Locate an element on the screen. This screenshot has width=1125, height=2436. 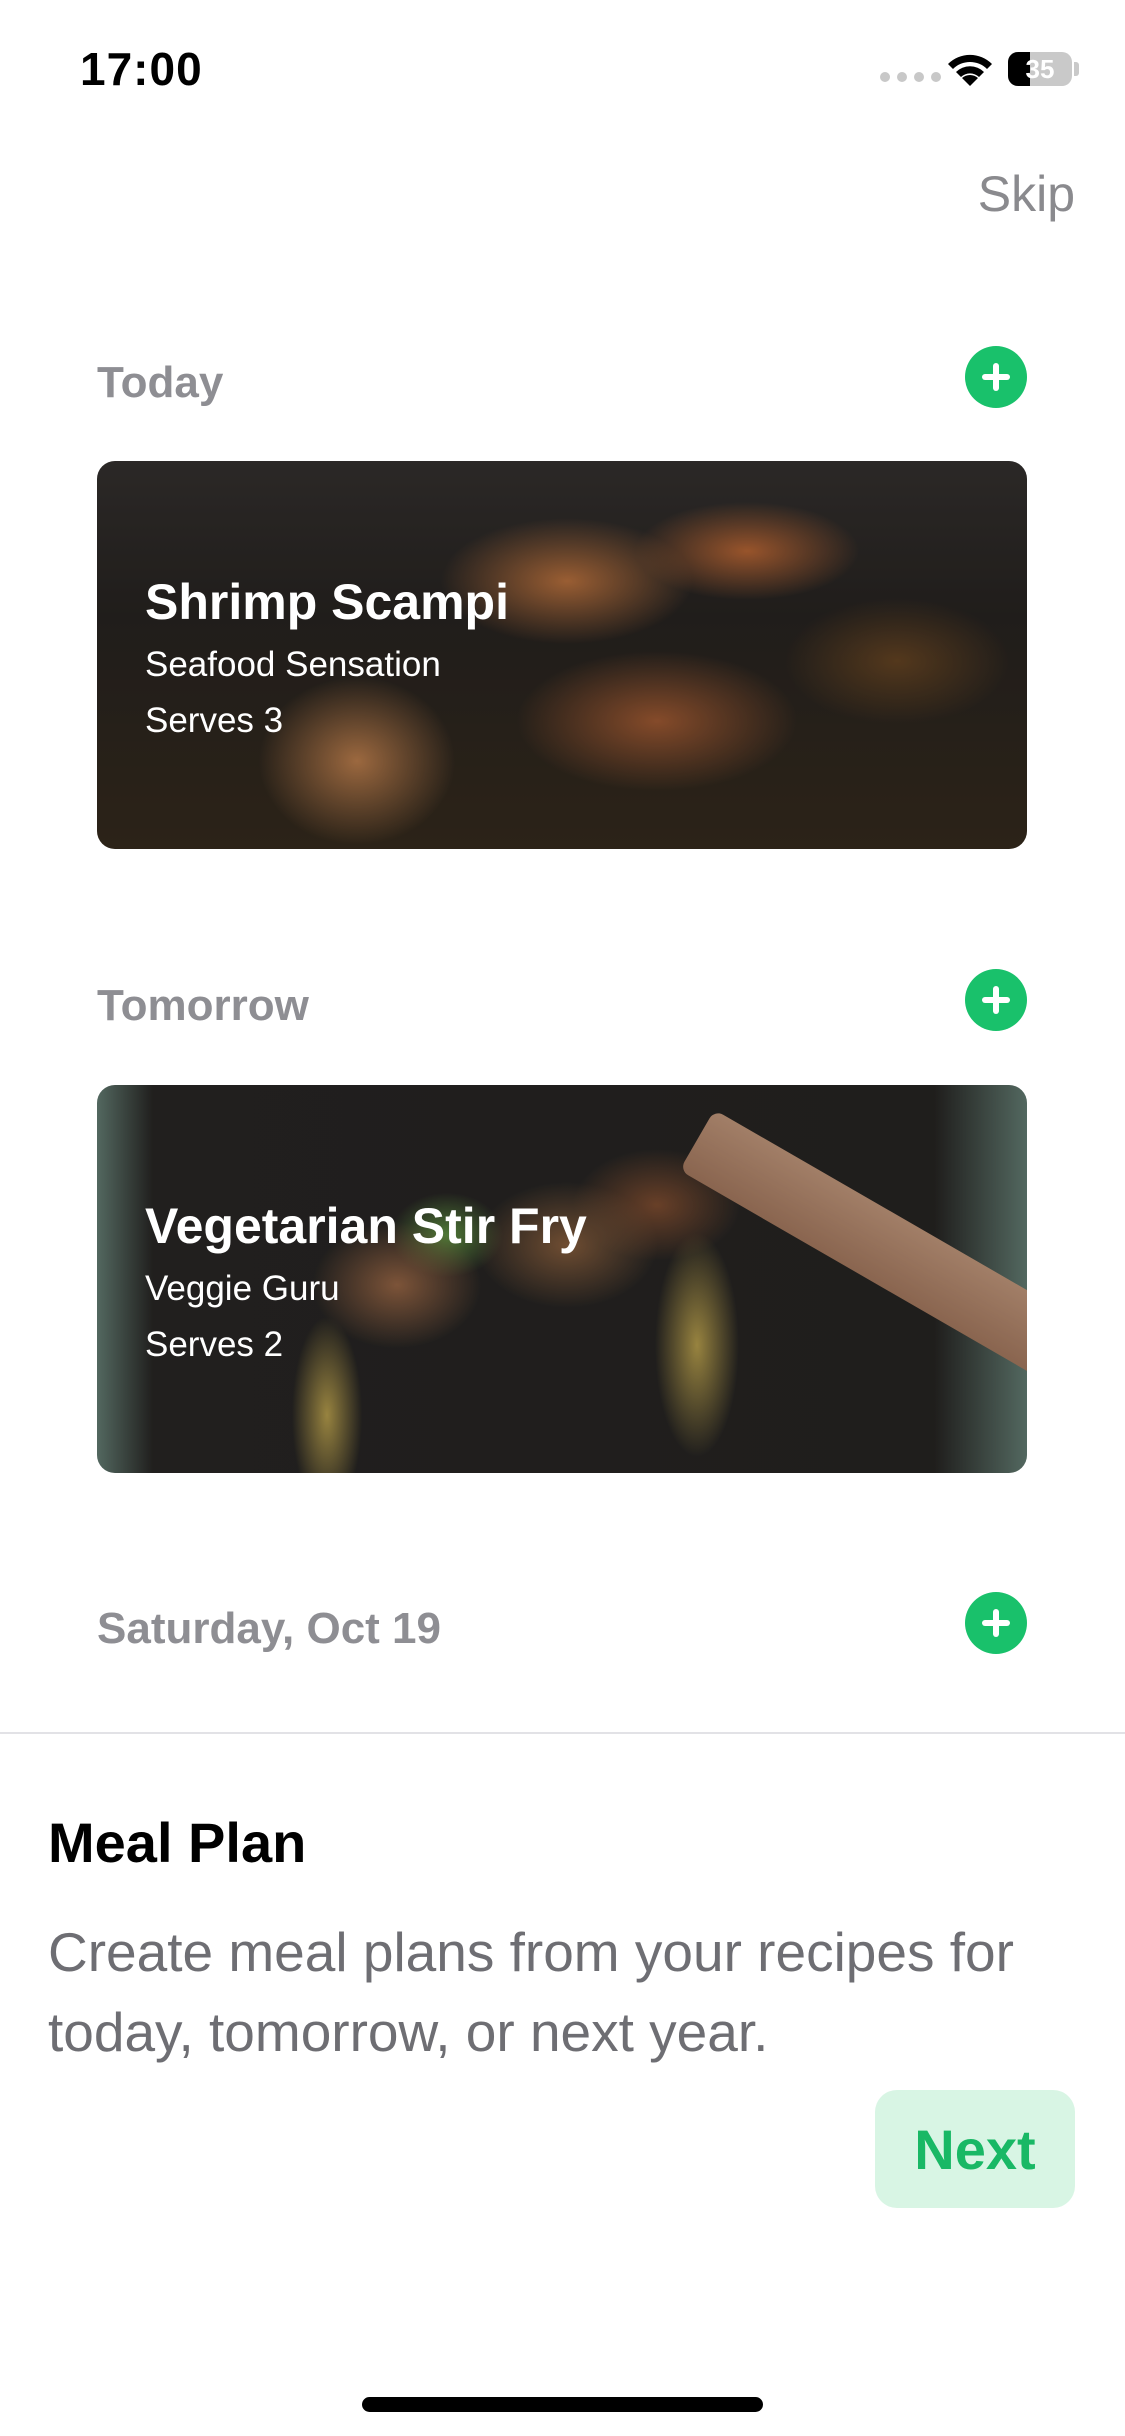
recipe-author: Seafood Sensation is located at coordinates (293, 664).